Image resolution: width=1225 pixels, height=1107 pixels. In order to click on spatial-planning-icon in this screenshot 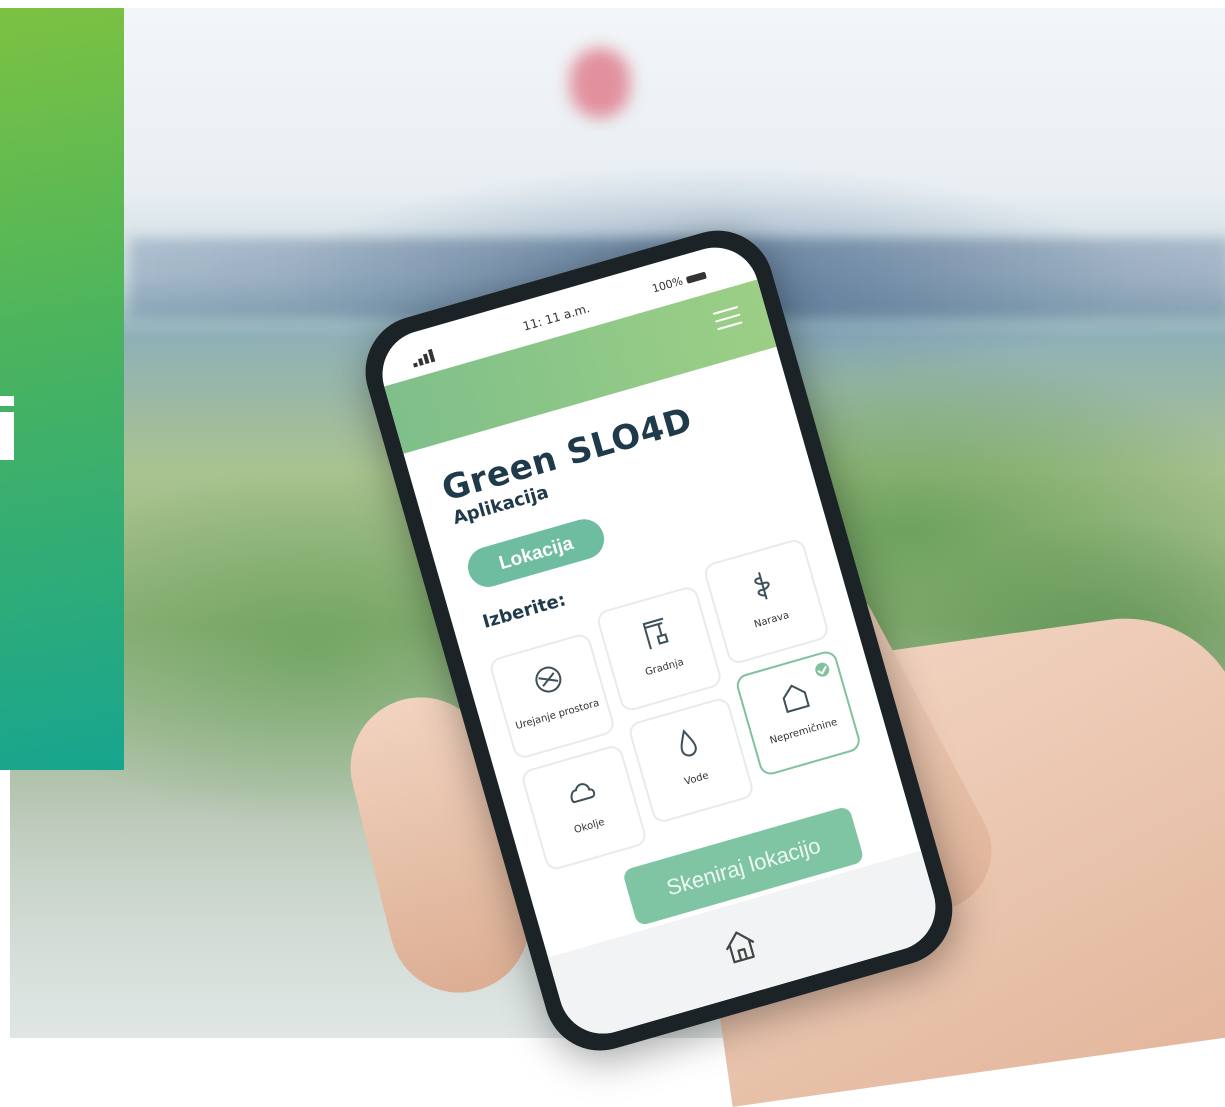, I will do `click(548, 679)`.